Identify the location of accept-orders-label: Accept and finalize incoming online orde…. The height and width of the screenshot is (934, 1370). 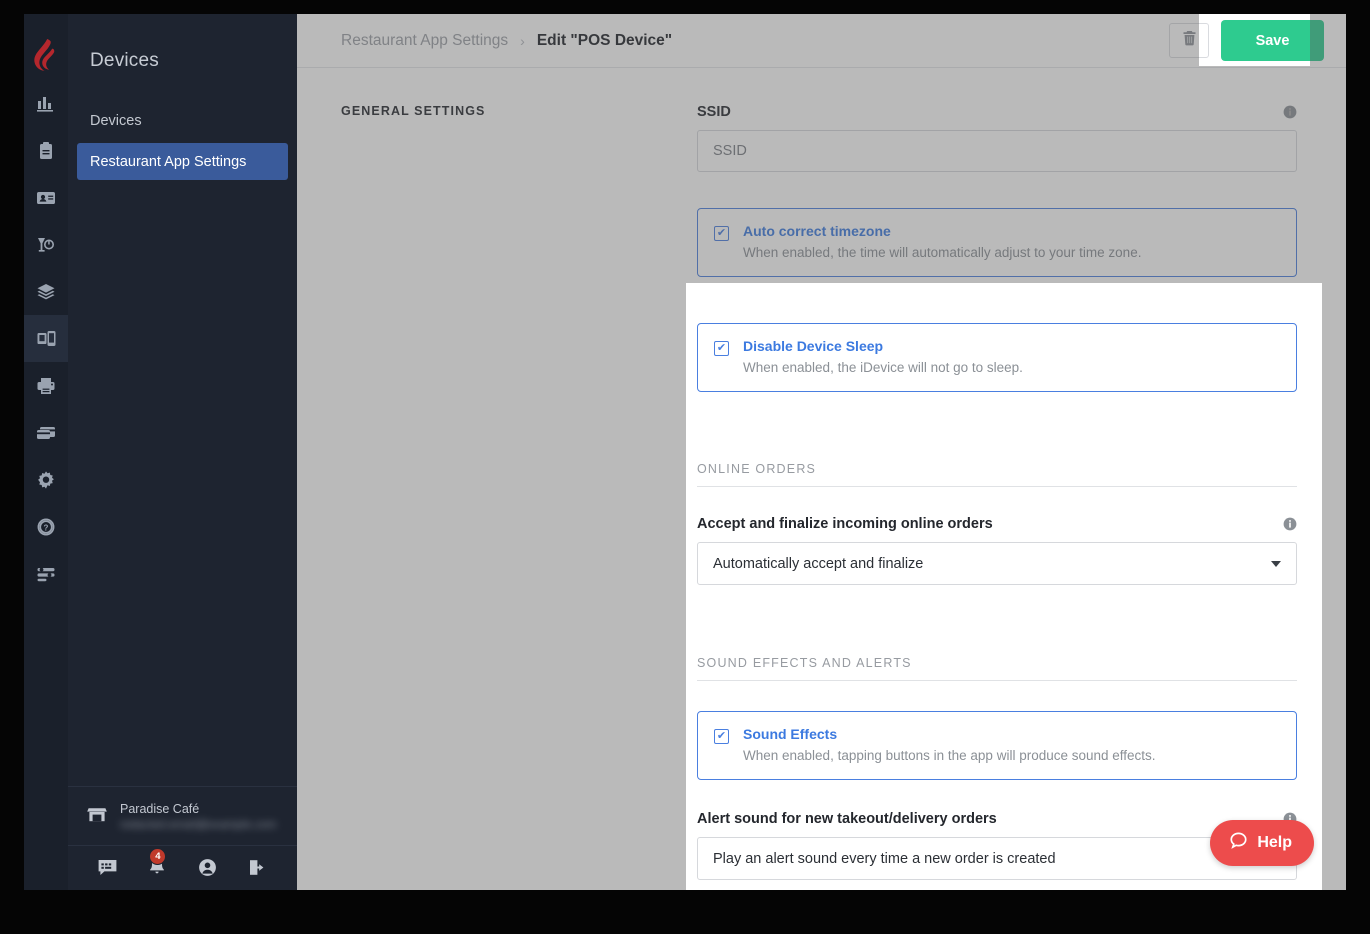
(845, 524).